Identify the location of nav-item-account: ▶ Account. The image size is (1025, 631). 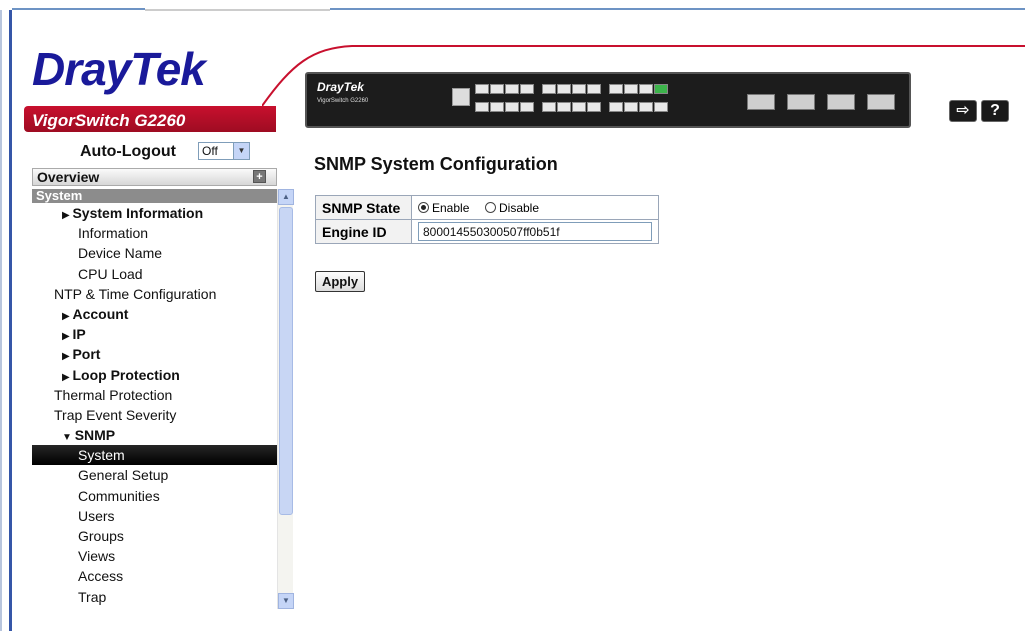
(154, 314).